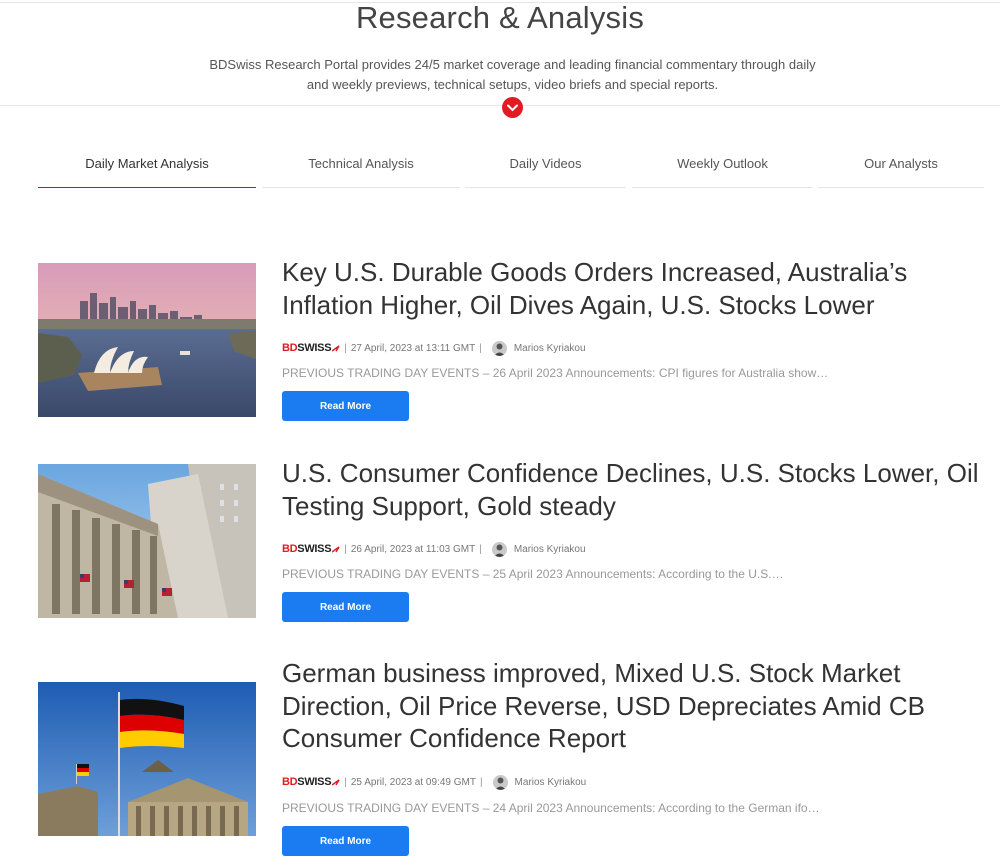 This screenshot has height=857, width=1000. I want to click on tab-our-analysts: Our Analysts, so click(901, 169).